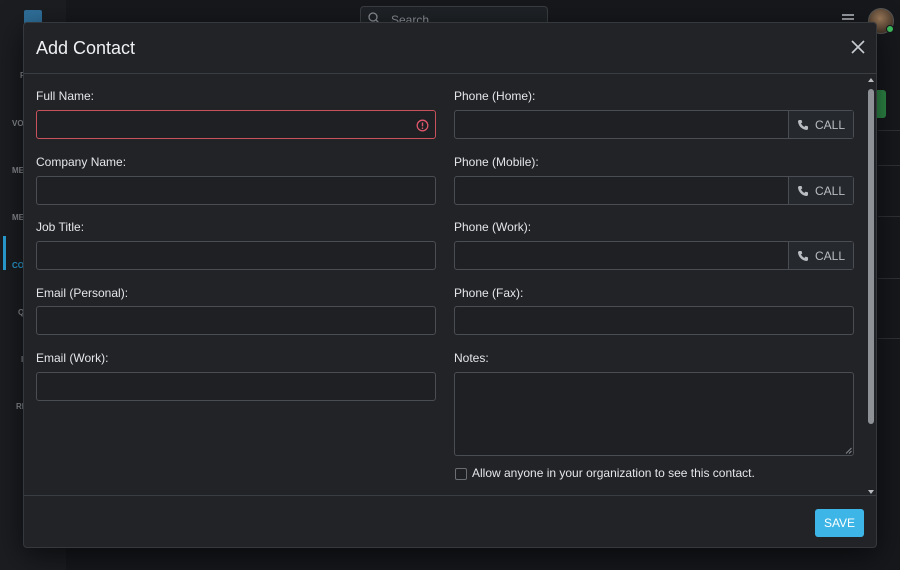 The image size is (900, 570). Describe the element at coordinates (654, 190) in the screenshot. I see `phone-mobile-input: CALL` at that location.